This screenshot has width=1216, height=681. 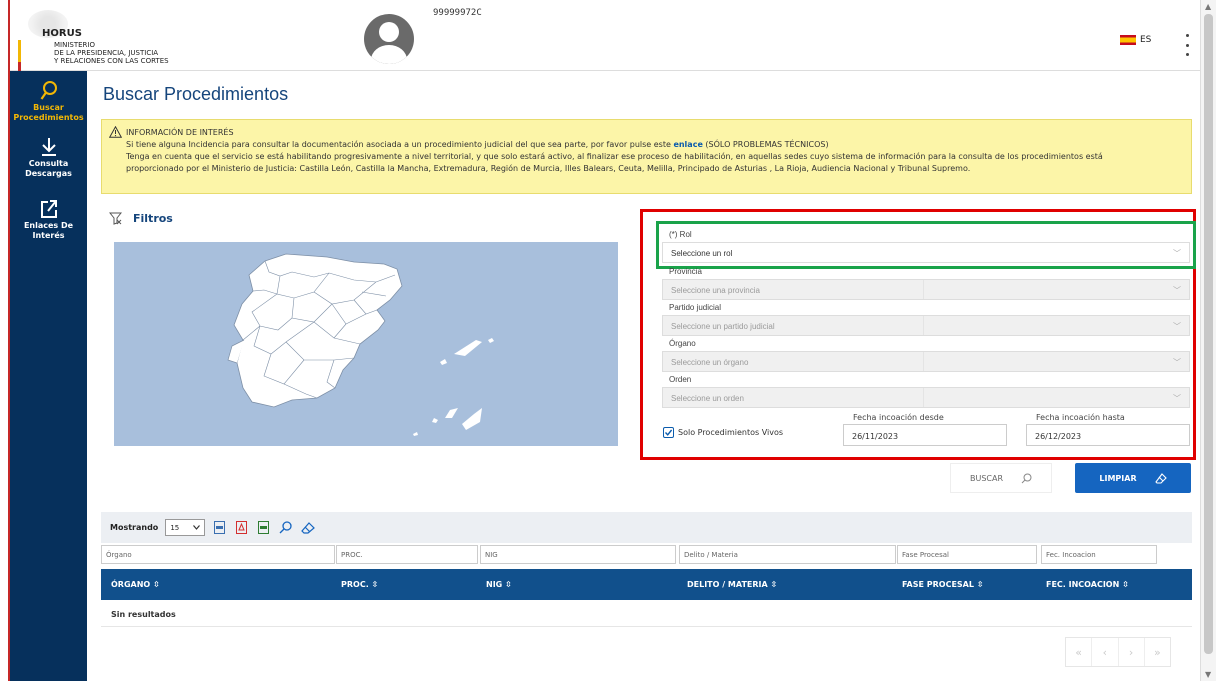 I want to click on rol-label: (*) Rol, so click(x=680, y=234).